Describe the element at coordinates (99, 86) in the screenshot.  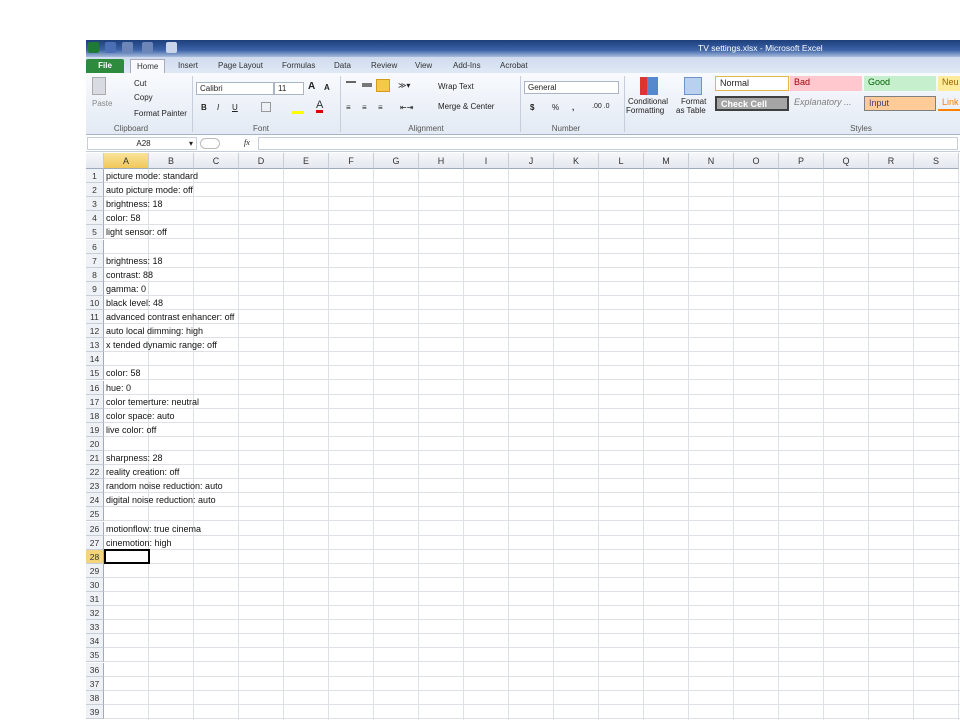
I see `paste-icon` at that location.